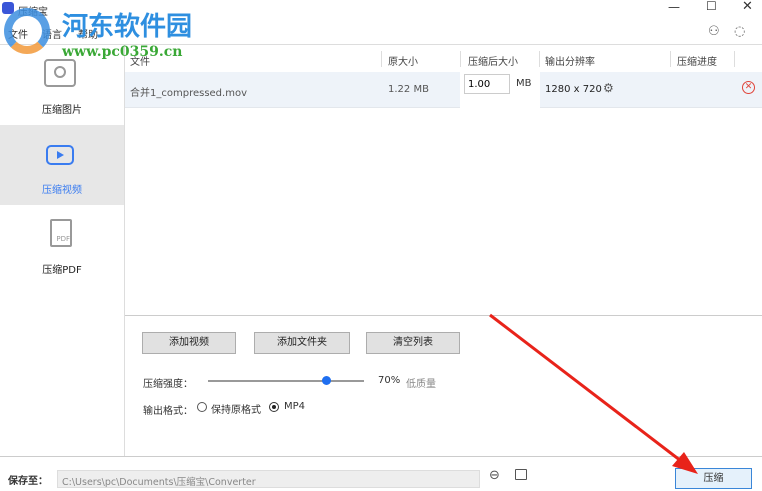  I want to click on column-resolution: 输出分辨率, so click(570, 62).